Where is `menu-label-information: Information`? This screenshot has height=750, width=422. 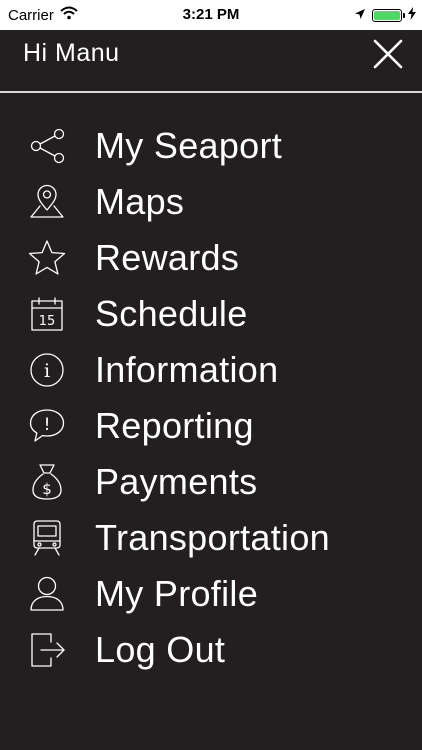
menu-label-information: Information is located at coordinates (187, 369).